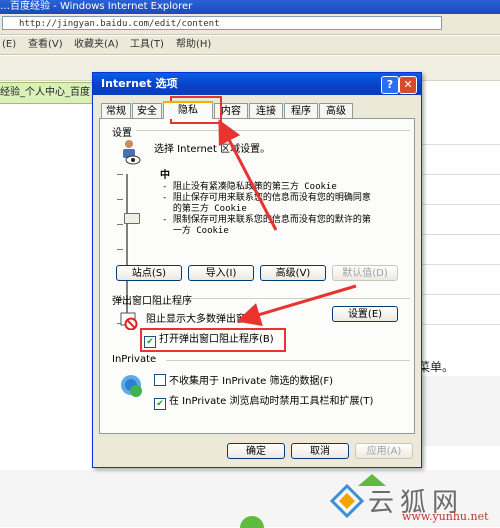 Image resolution: width=500 pixels, height=528 pixels. I want to click on slider-thumb, so click(132, 218).